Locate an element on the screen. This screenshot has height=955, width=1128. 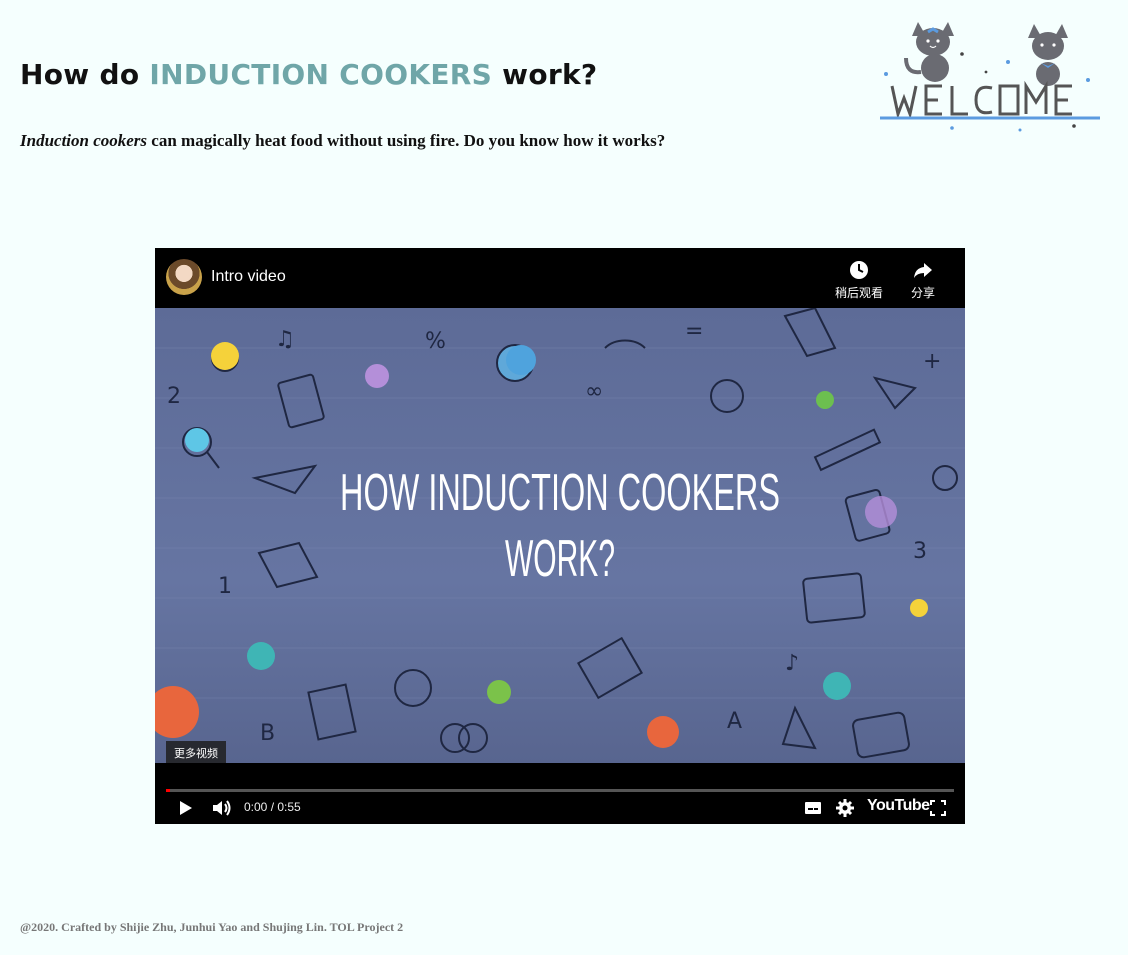
page-title-suffix: work? is located at coordinates (545, 74).